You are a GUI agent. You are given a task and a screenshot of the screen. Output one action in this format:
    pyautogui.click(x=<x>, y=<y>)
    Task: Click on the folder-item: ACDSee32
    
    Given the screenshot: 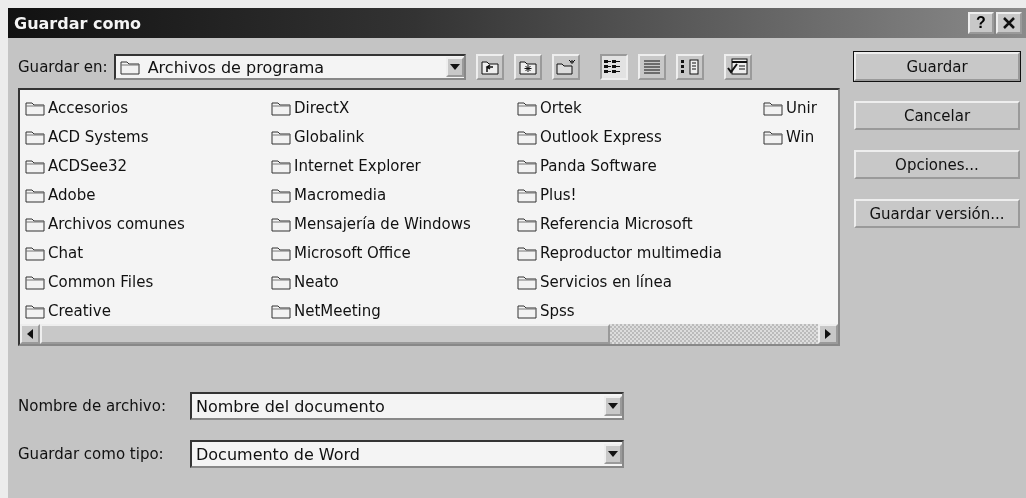 What is the action you would take?
    pyautogui.click(x=148, y=165)
    